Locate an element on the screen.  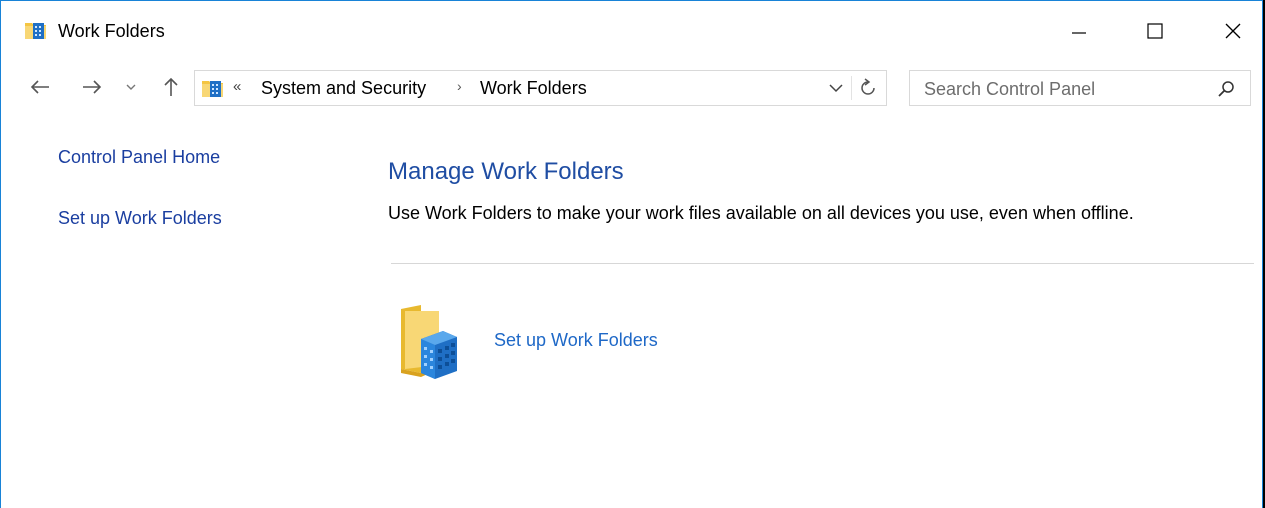
search-box: Search Control Panel is located at coordinates (1080, 88).